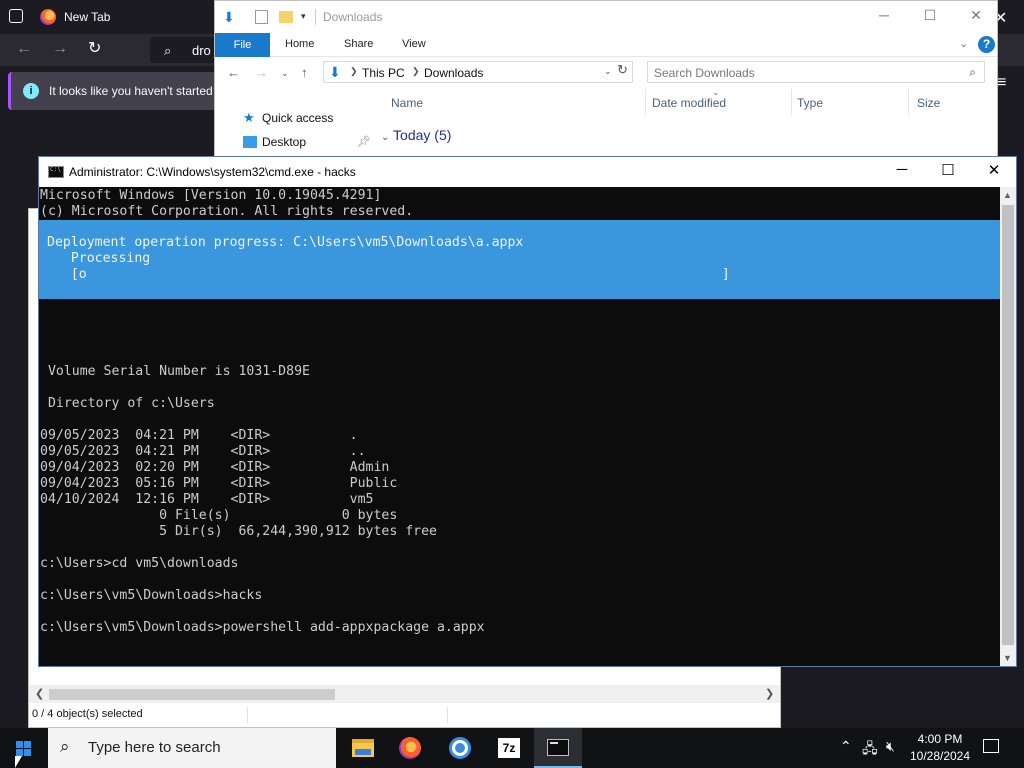 This screenshot has height=768, width=1024. What do you see at coordinates (304, 72) in the screenshot?
I see `up-icon: ↑` at bounding box center [304, 72].